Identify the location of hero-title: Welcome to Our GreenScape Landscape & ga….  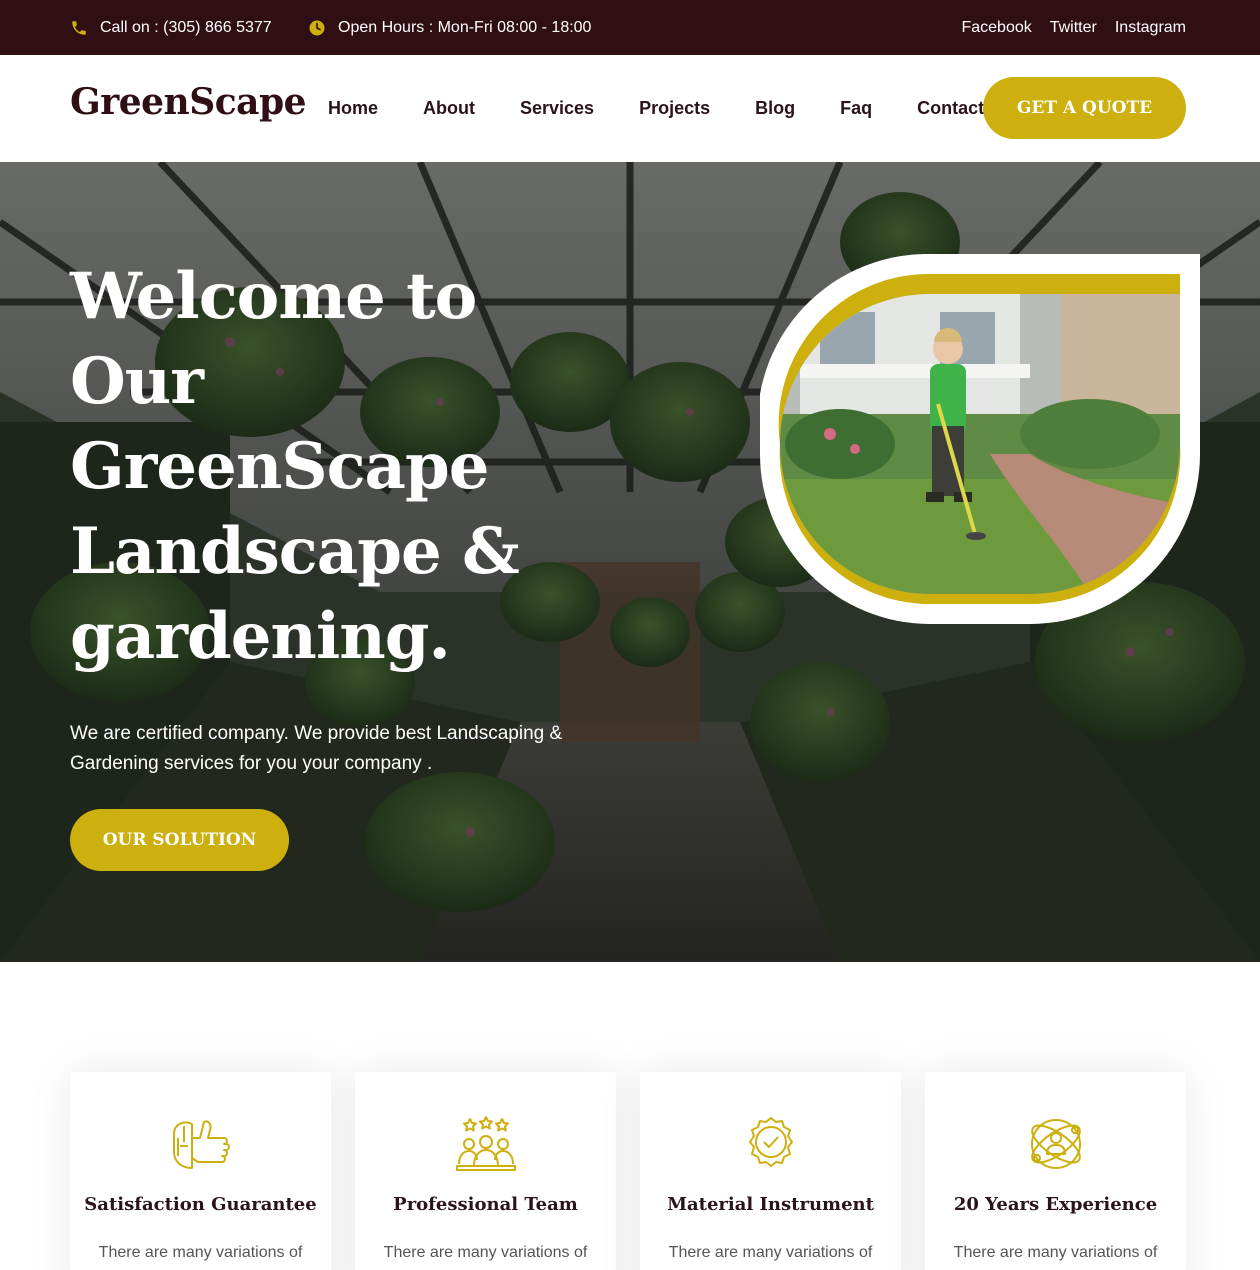
(350, 466).